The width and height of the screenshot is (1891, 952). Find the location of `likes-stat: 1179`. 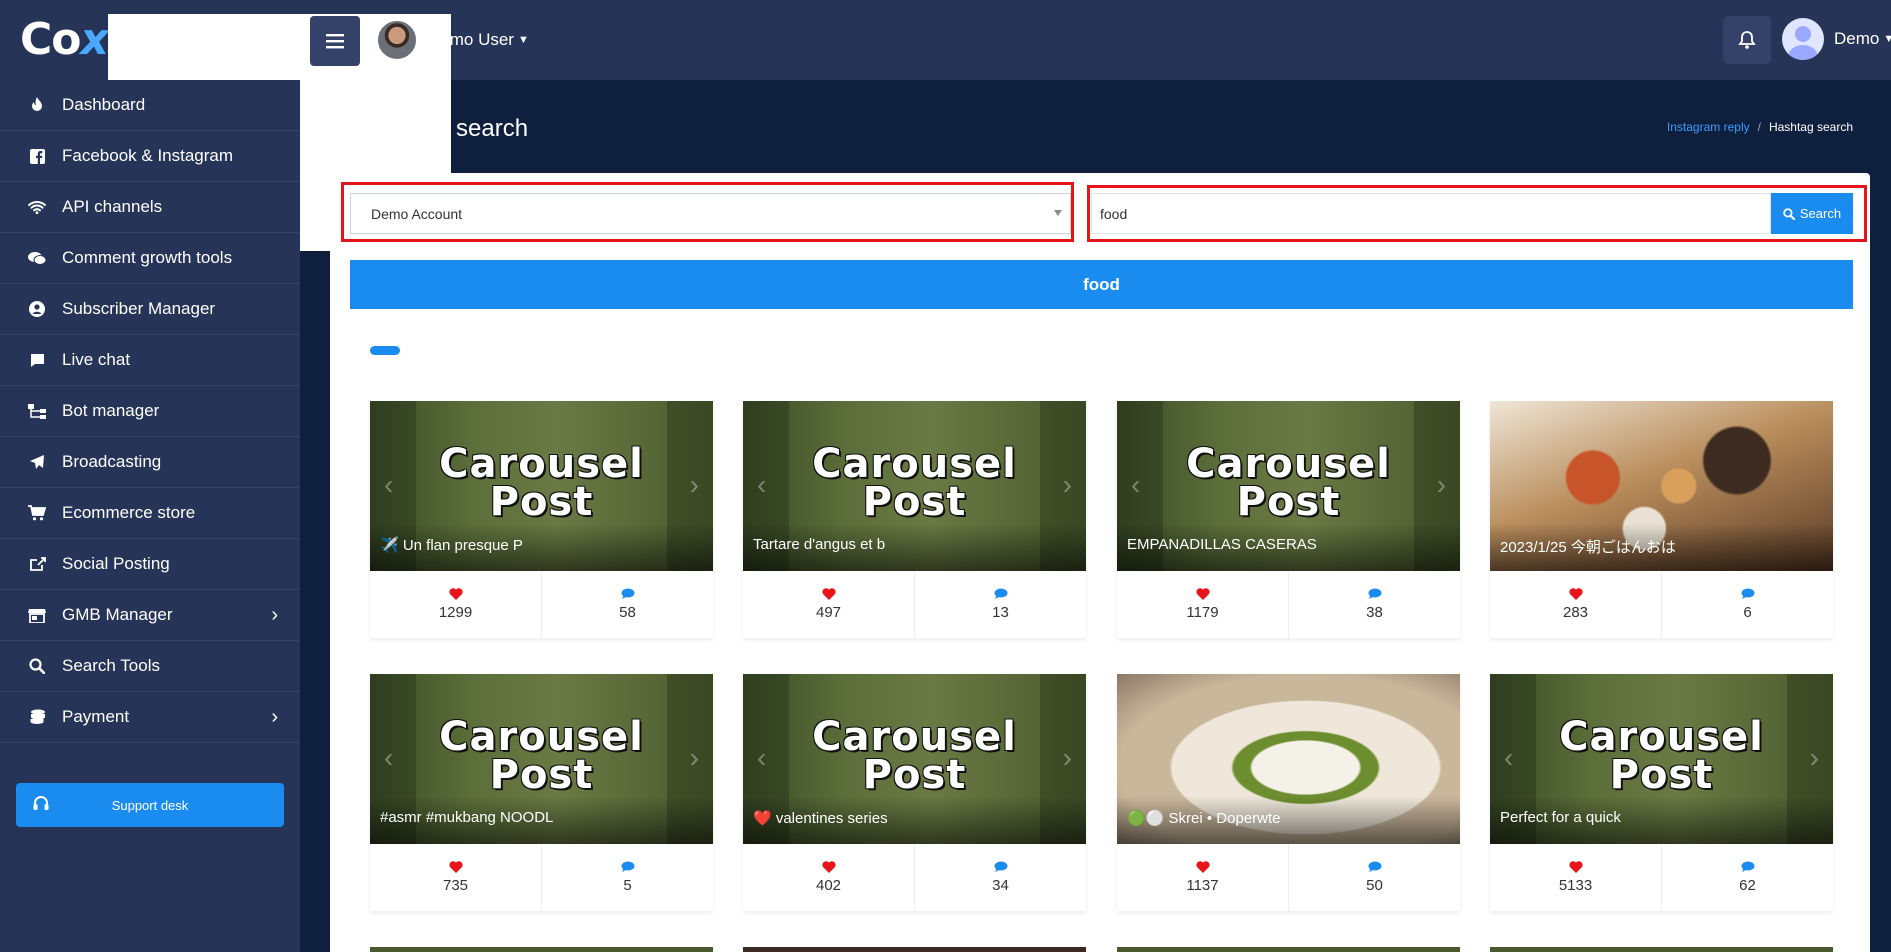

likes-stat: 1179 is located at coordinates (1203, 604).